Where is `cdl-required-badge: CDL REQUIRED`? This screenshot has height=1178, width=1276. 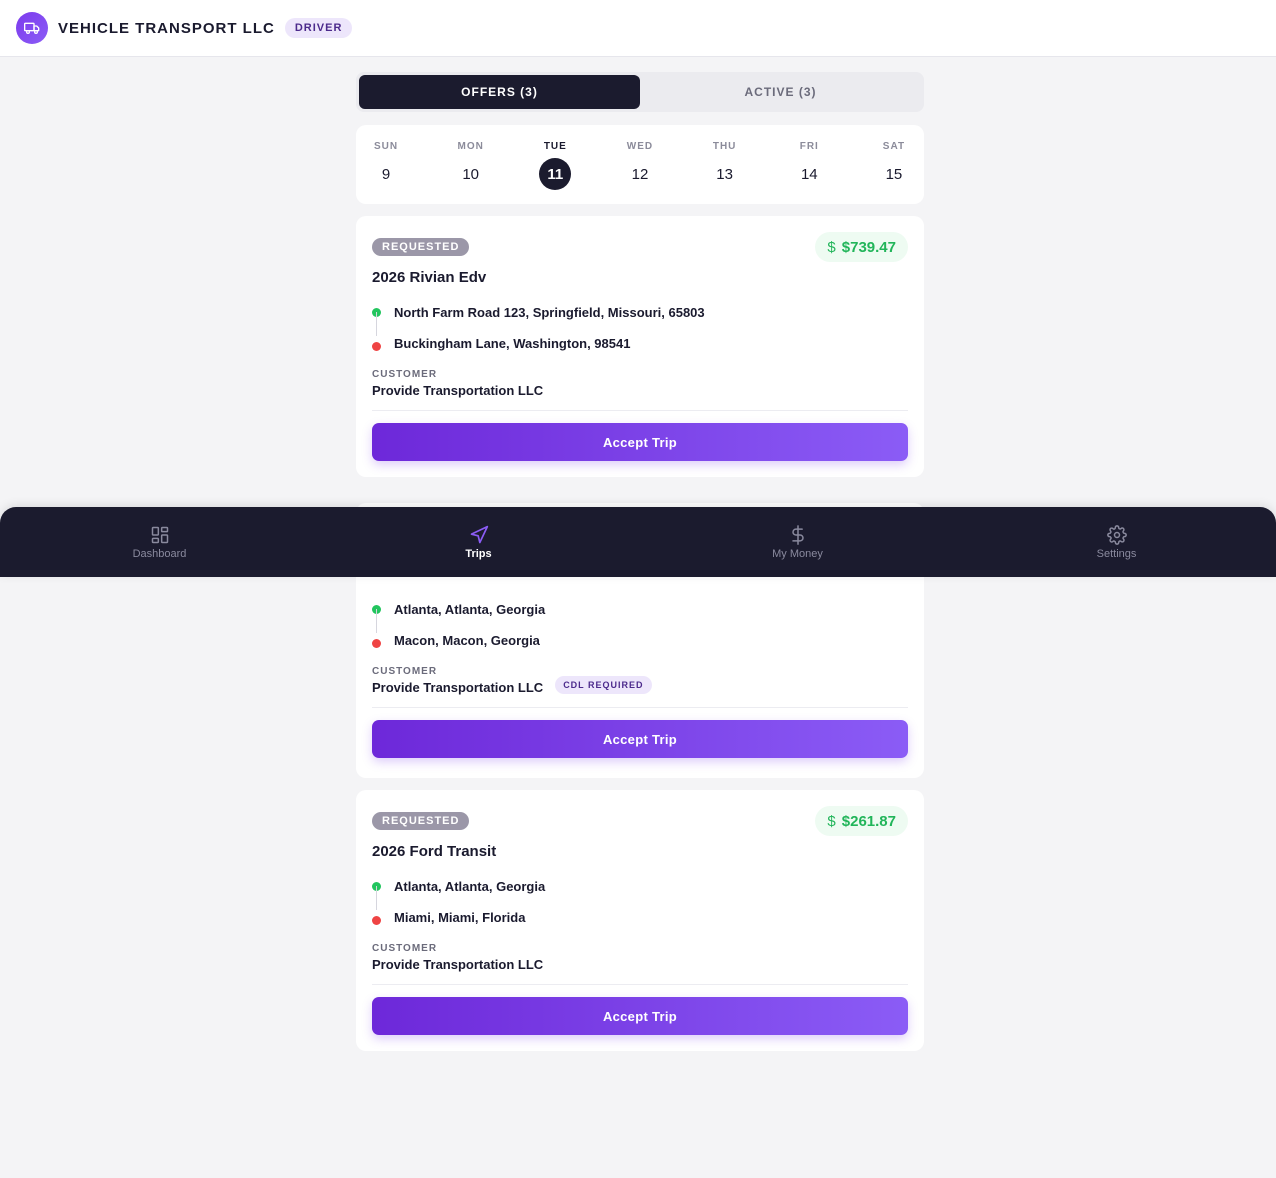 cdl-required-badge: CDL REQUIRED is located at coordinates (603, 685).